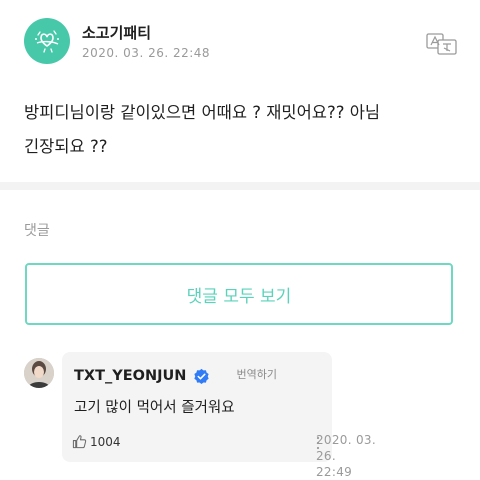  I want to click on thumbs-up-icon, so click(79, 442).